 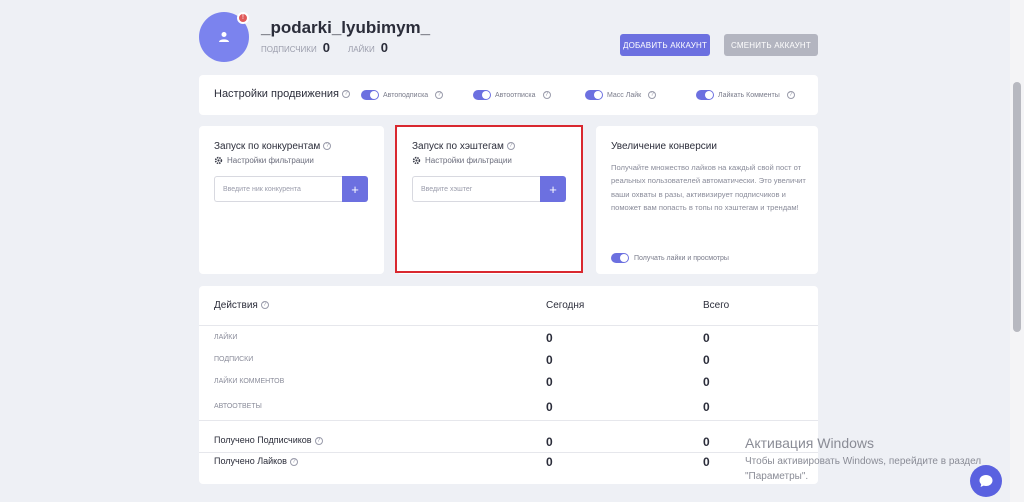 What do you see at coordinates (549, 338) in the screenshot?
I see `row-likes-today: 0` at bounding box center [549, 338].